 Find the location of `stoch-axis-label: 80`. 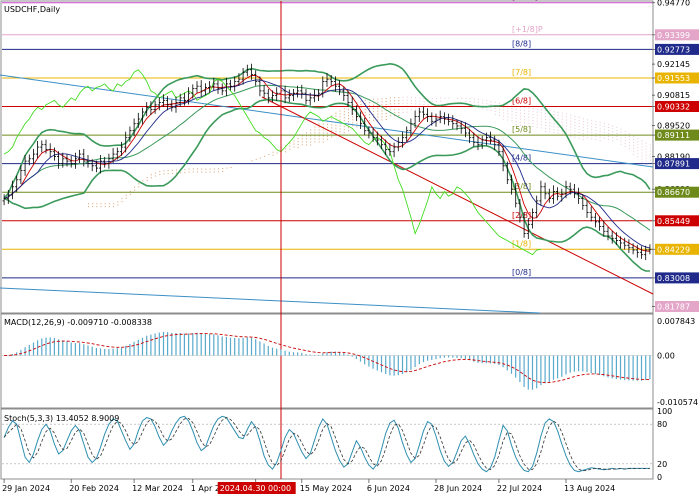

stoch-axis-label: 80 is located at coordinates (662, 424).